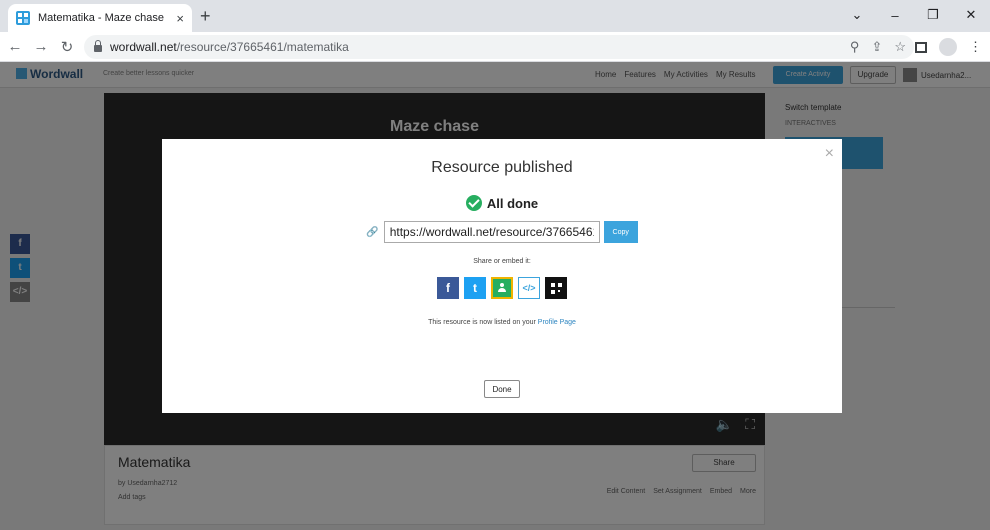 The height and width of the screenshot is (530, 990). What do you see at coordinates (180, 18) in the screenshot?
I see `tab-close-icon: ×` at bounding box center [180, 18].